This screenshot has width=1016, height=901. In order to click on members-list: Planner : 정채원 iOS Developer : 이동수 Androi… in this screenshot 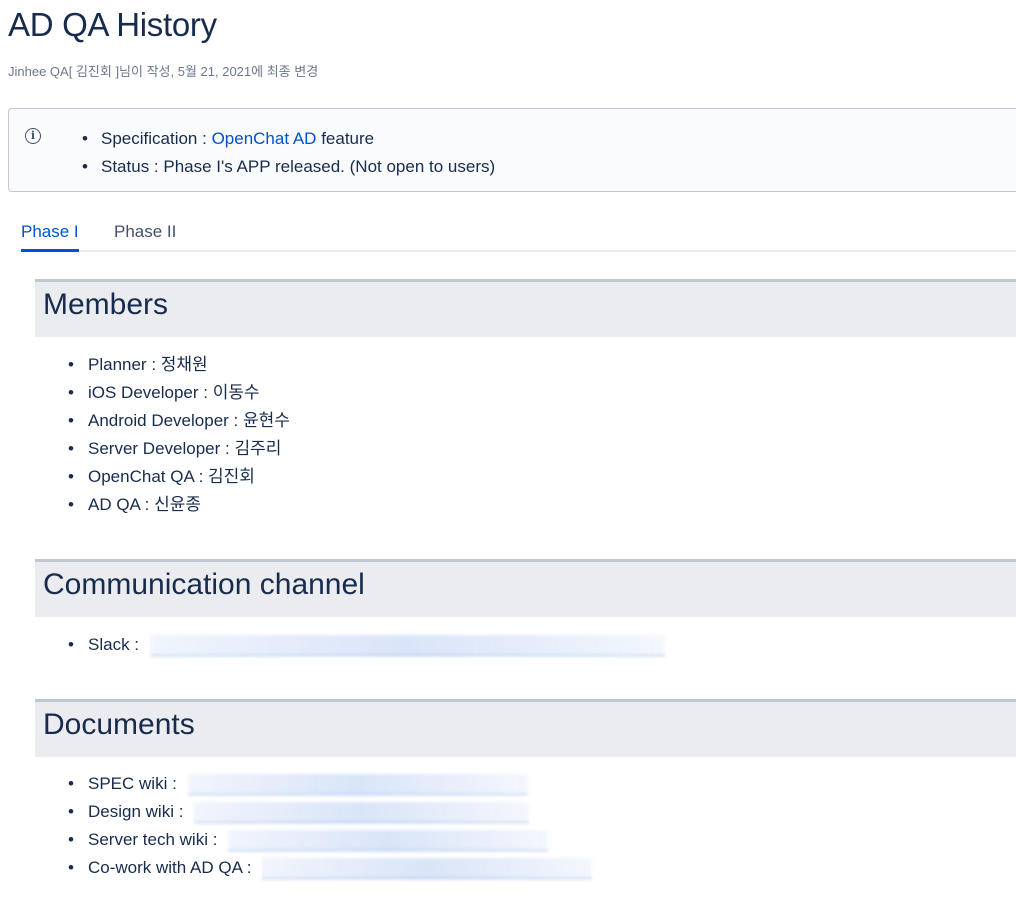, I will do `click(179, 435)`.